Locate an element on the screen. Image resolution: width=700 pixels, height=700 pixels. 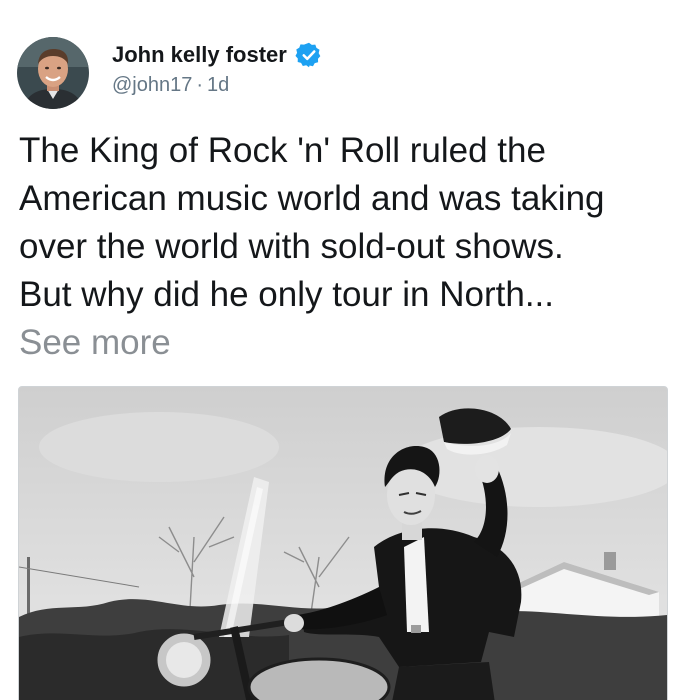
tweet-header: John kelly foster @john17 · 1d is located at coordinates (170, 73).